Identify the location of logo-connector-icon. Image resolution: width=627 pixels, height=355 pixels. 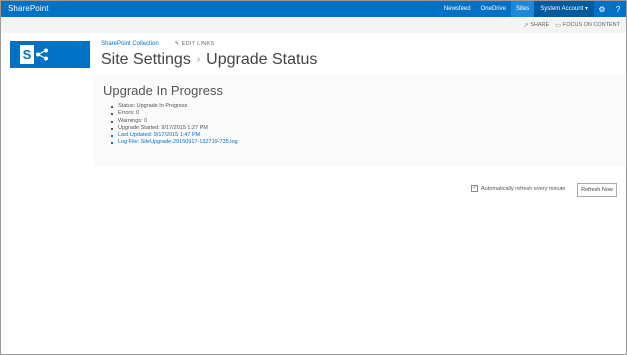
(42, 54).